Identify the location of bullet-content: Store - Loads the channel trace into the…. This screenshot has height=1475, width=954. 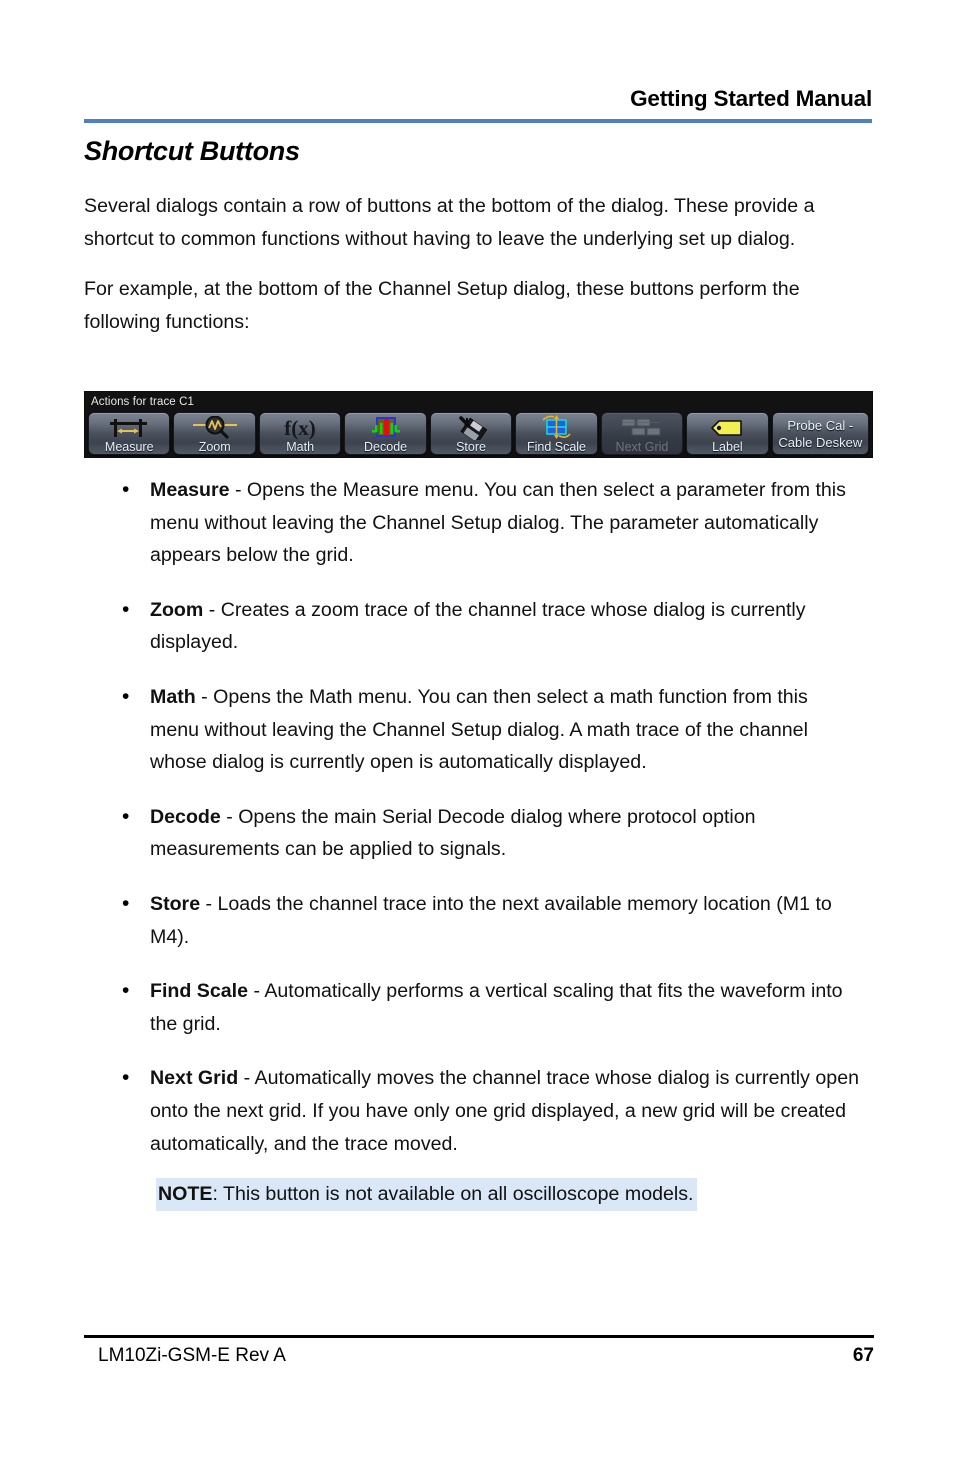
(506, 920).